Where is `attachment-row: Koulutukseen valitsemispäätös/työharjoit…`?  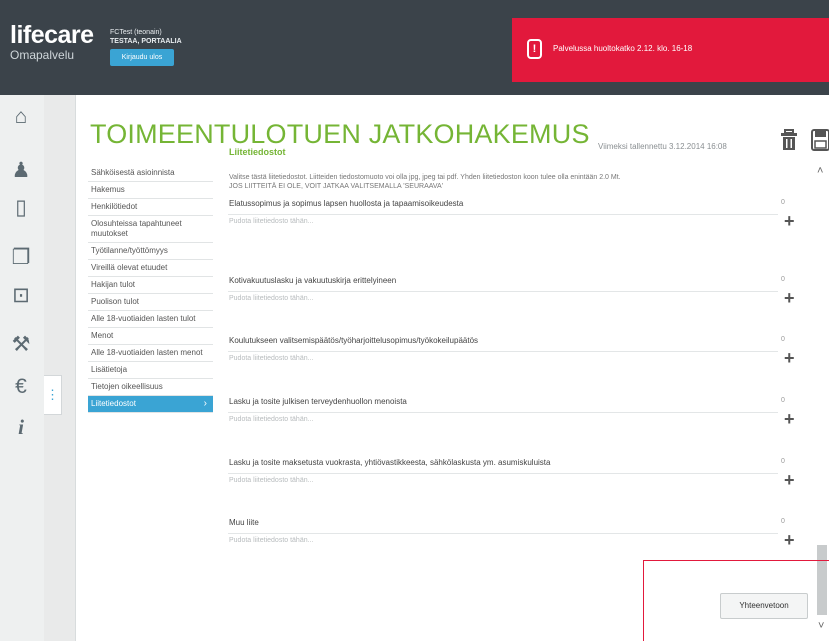 attachment-row: Koulutukseen valitsemispäätös/työharjoit… is located at coordinates (512, 366).